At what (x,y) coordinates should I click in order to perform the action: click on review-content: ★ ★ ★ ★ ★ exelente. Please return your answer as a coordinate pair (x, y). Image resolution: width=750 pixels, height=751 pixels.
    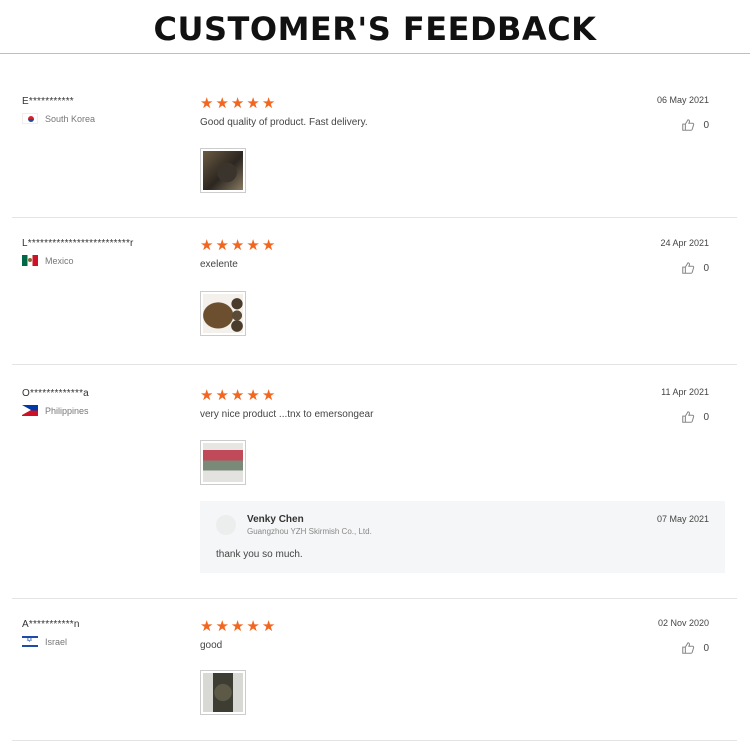
    Looking at the image, I should click on (465, 254).